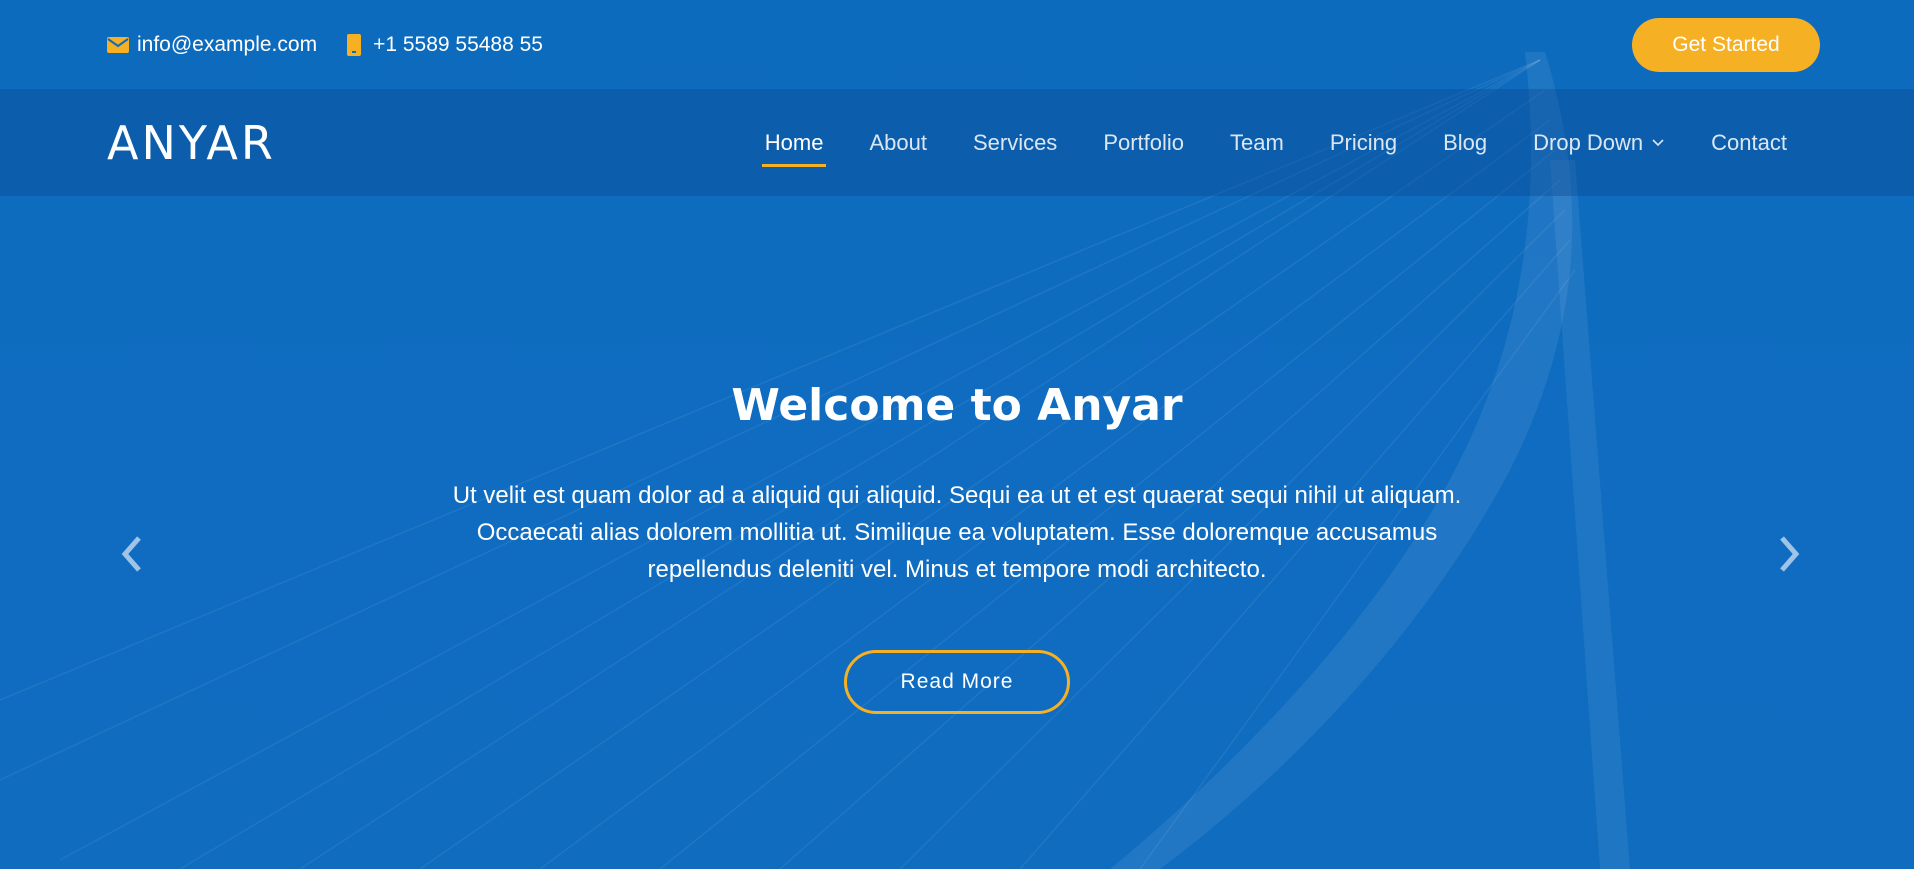 Image resolution: width=1914 pixels, height=869 pixels. I want to click on nav-item-dropdown: Drop Down, so click(1599, 142).